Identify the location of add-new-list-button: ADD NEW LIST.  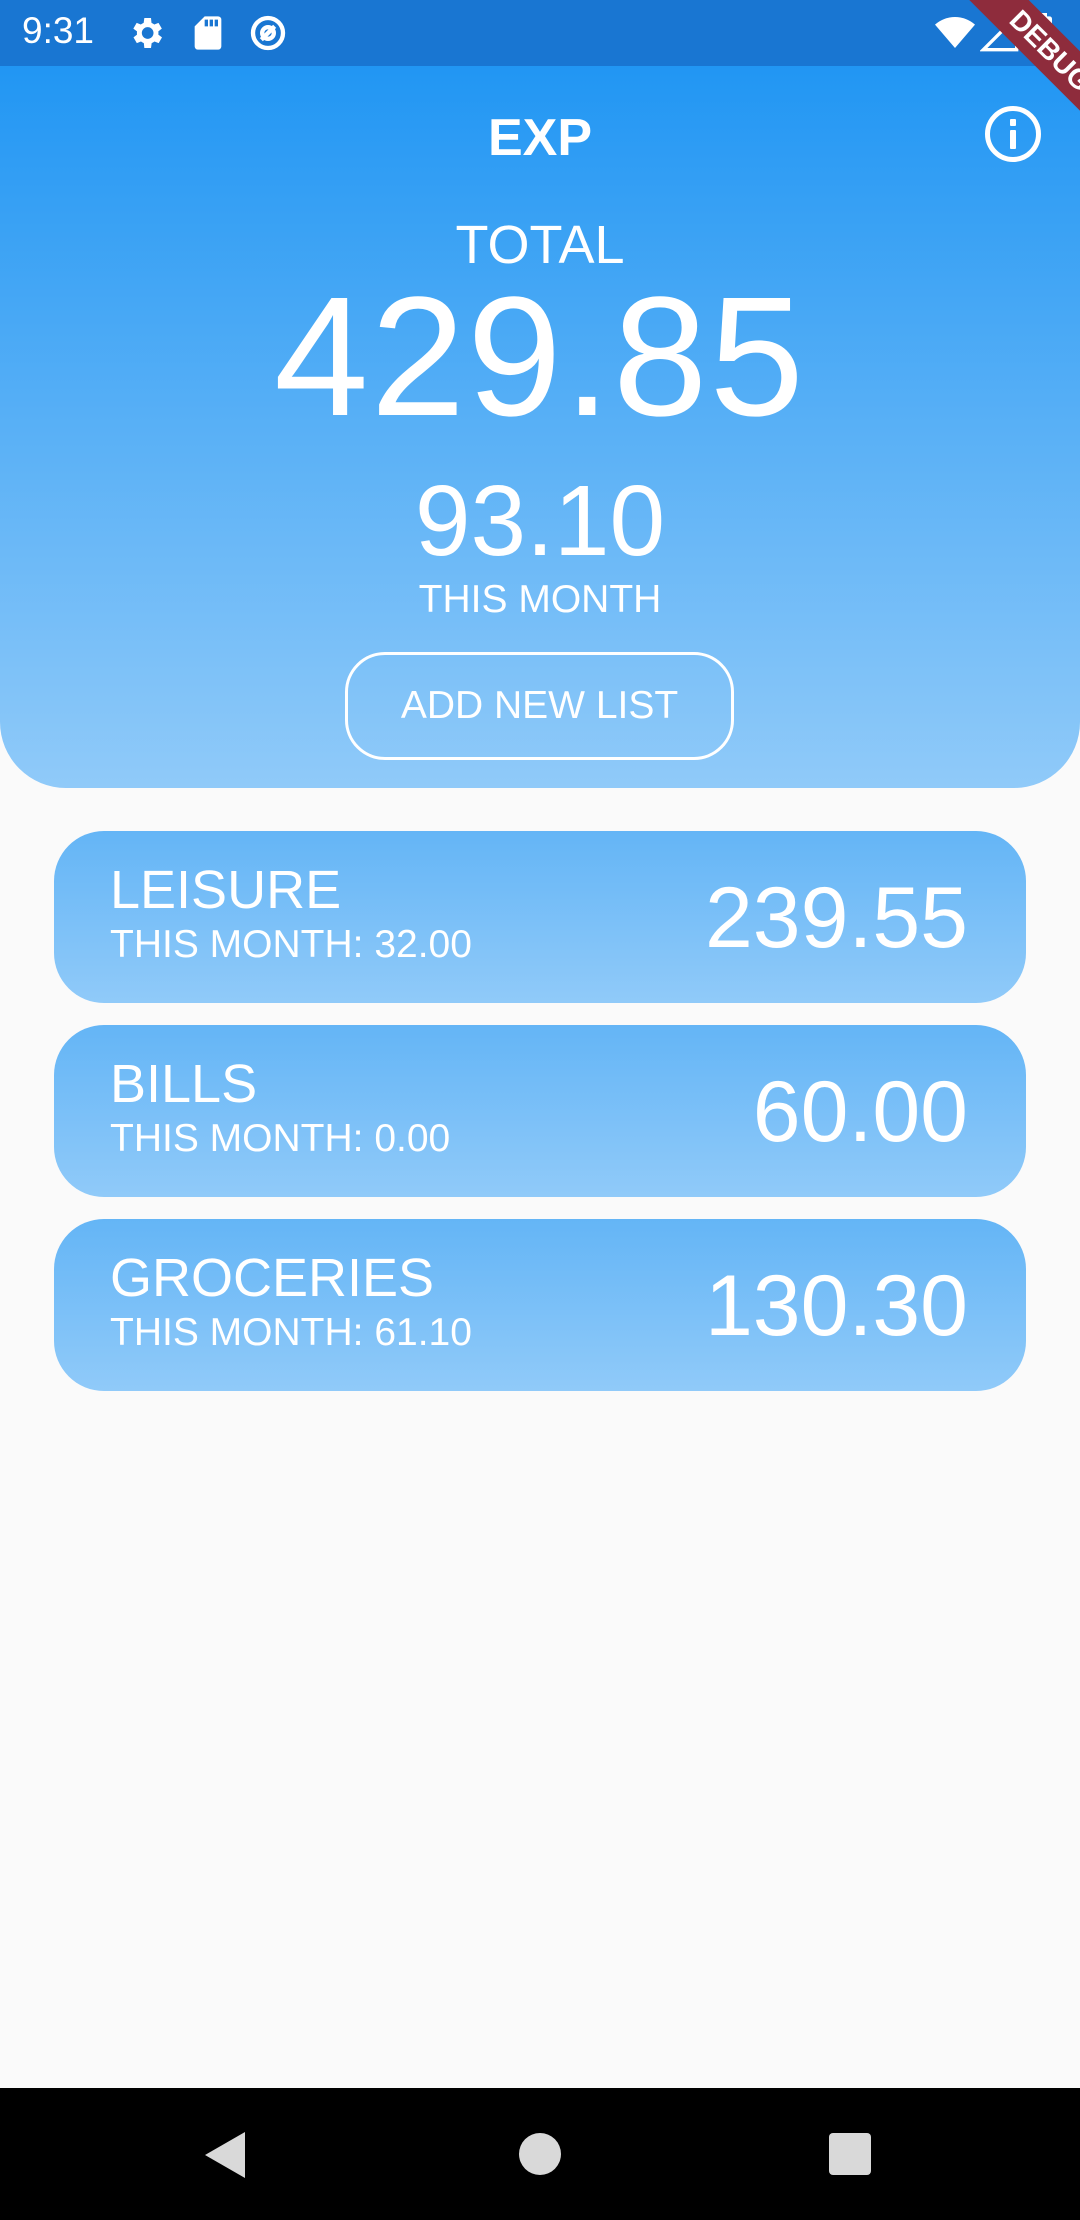
(539, 706).